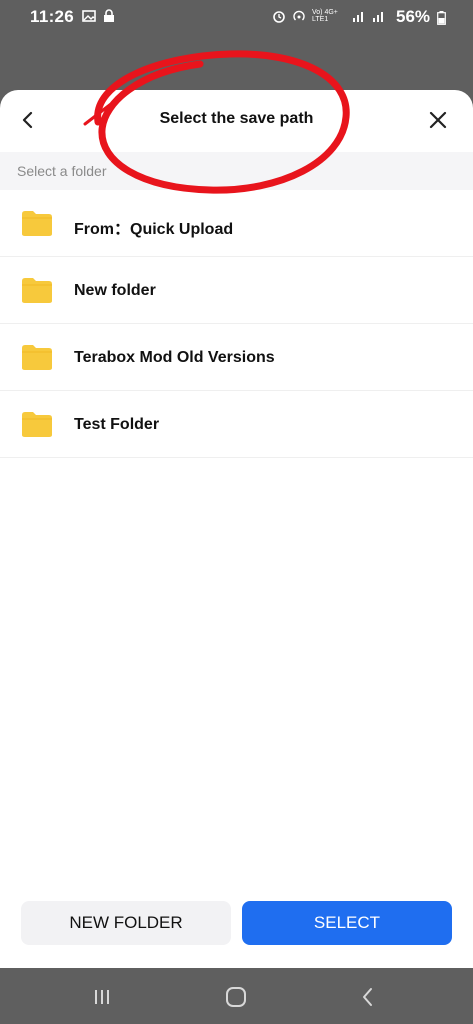 This screenshot has width=473, height=1024. Describe the element at coordinates (441, 18) in the screenshot. I see `battery-icon` at that location.